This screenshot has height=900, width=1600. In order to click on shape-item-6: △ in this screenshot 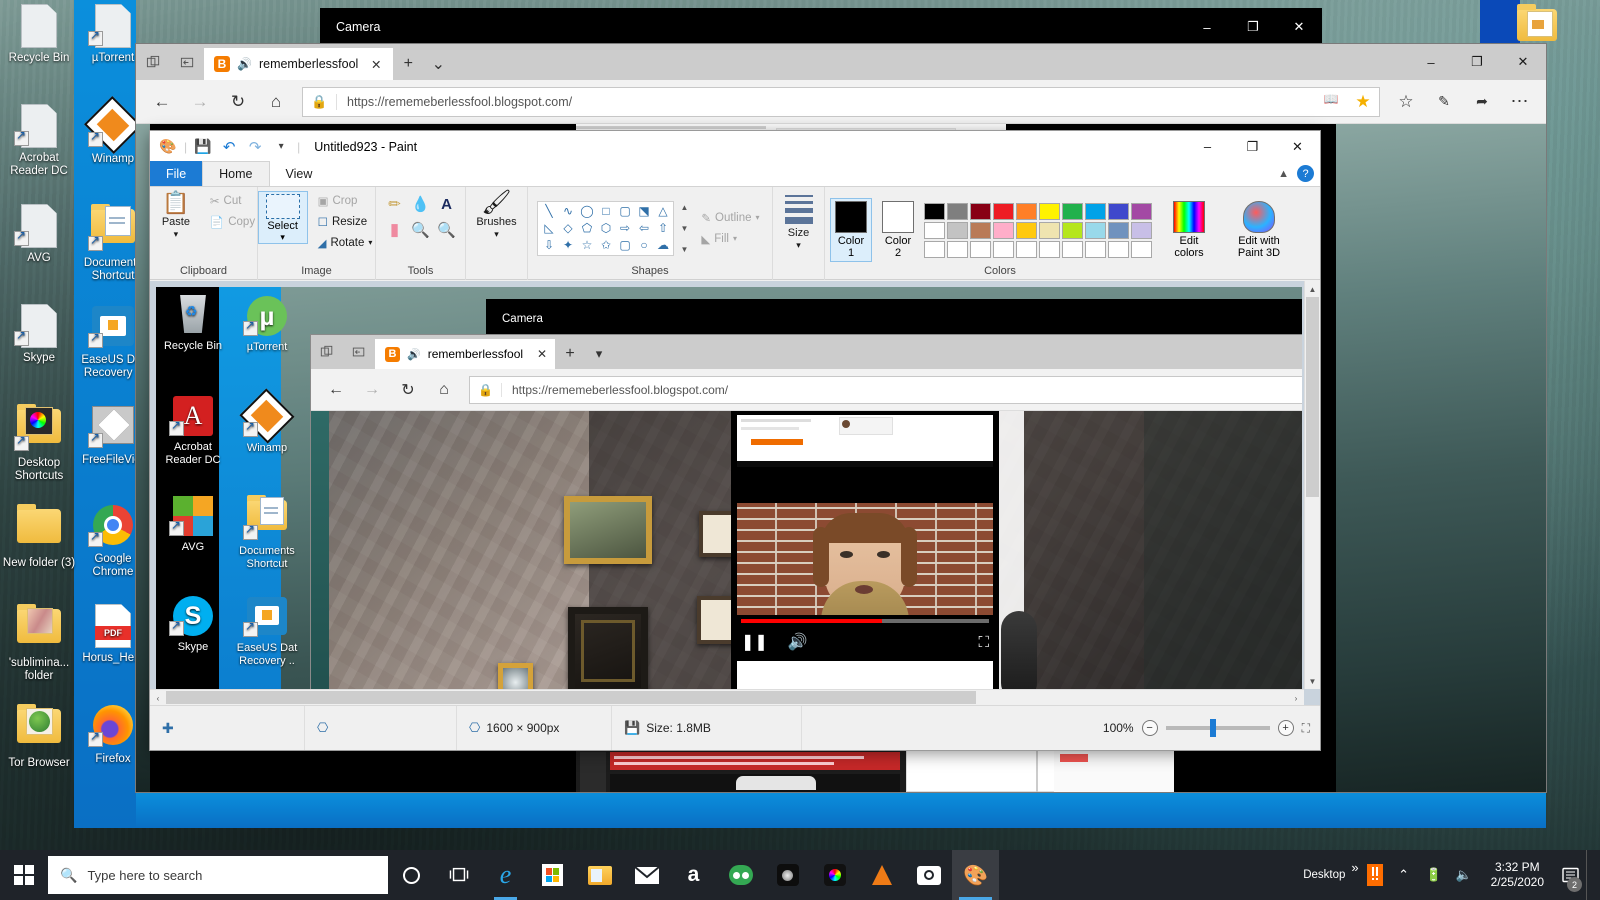, I will do `click(662, 211)`.